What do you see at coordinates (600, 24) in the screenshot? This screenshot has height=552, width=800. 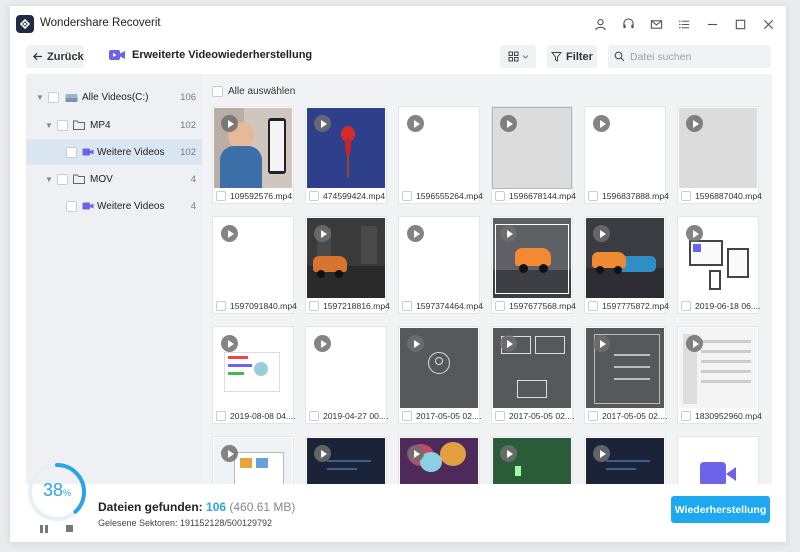 I see `user-icon` at bounding box center [600, 24].